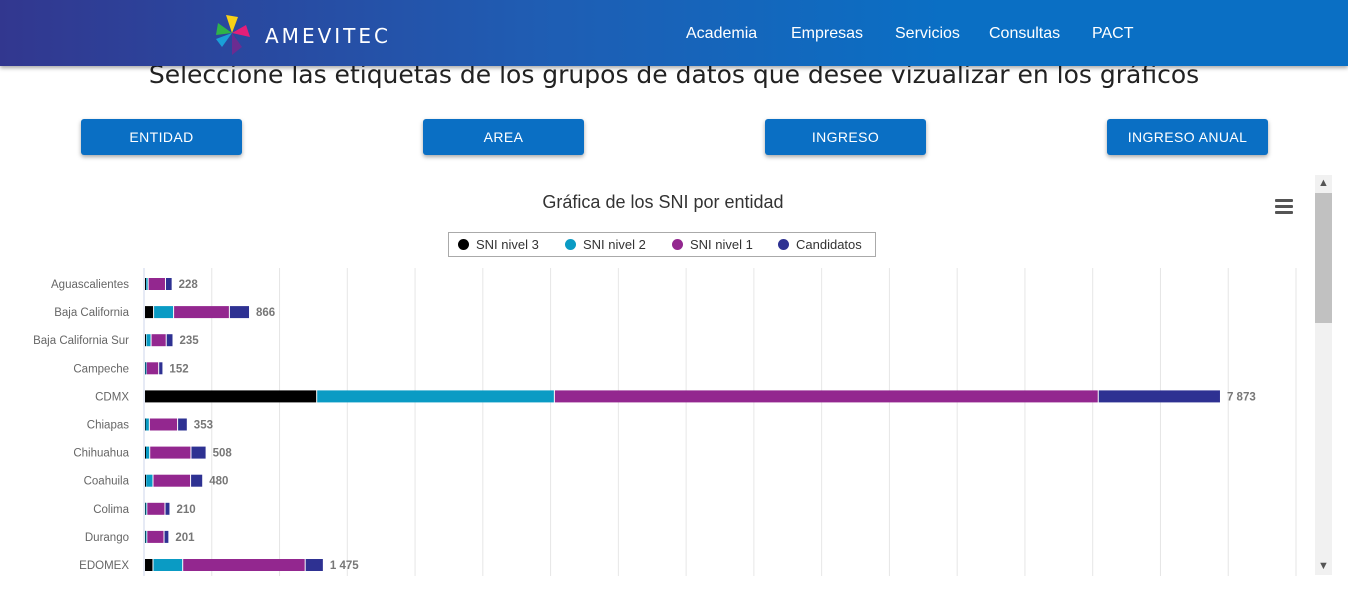  Describe the element at coordinates (328, 36) in the screenshot. I see `brand-name: AMEVITEC` at that location.